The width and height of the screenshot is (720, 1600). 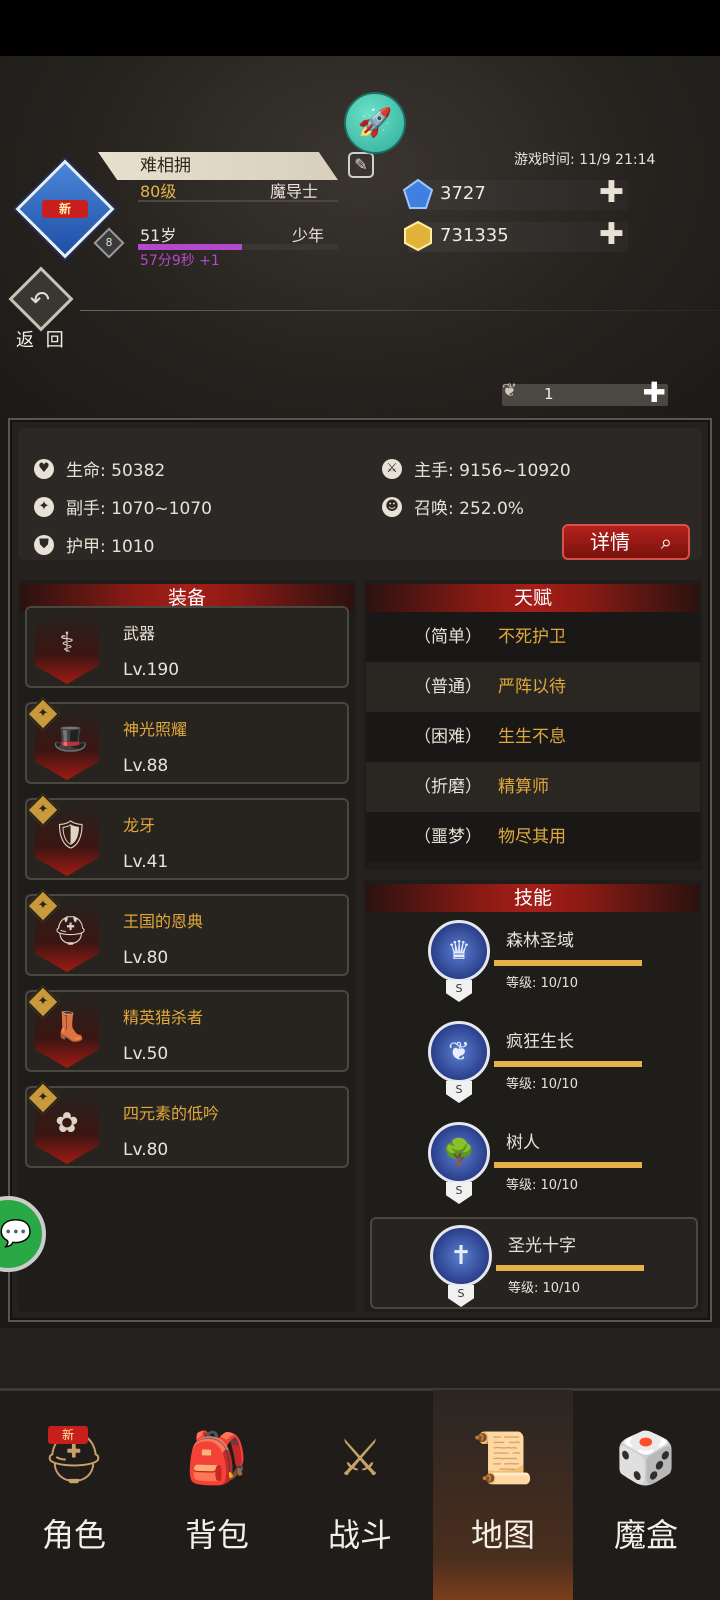 What do you see at coordinates (534, 1263) in the screenshot?
I see `skill-item: ✝ S 圣光十字 等级: 10/10` at bounding box center [534, 1263].